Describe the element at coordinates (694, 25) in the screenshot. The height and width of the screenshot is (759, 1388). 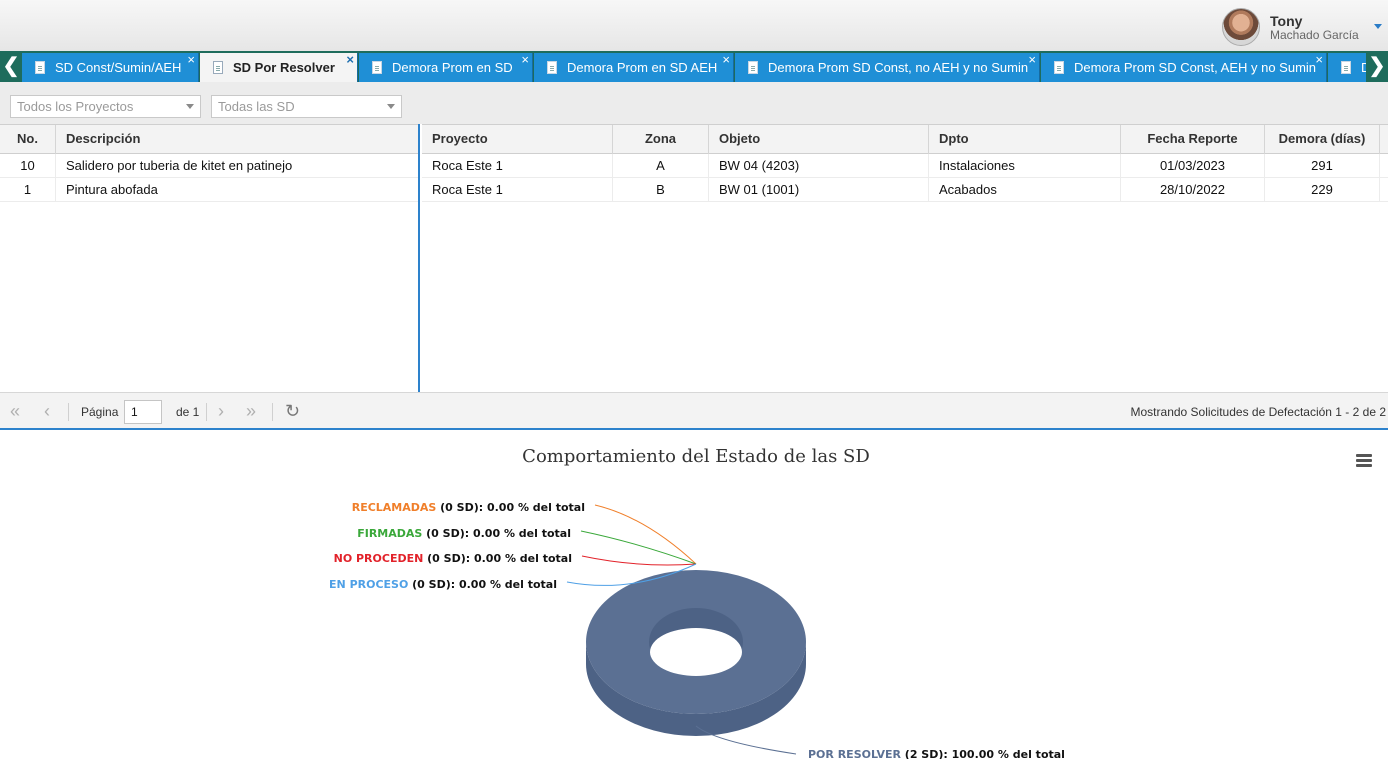
I see `app-header: Tony Machado García` at that location.